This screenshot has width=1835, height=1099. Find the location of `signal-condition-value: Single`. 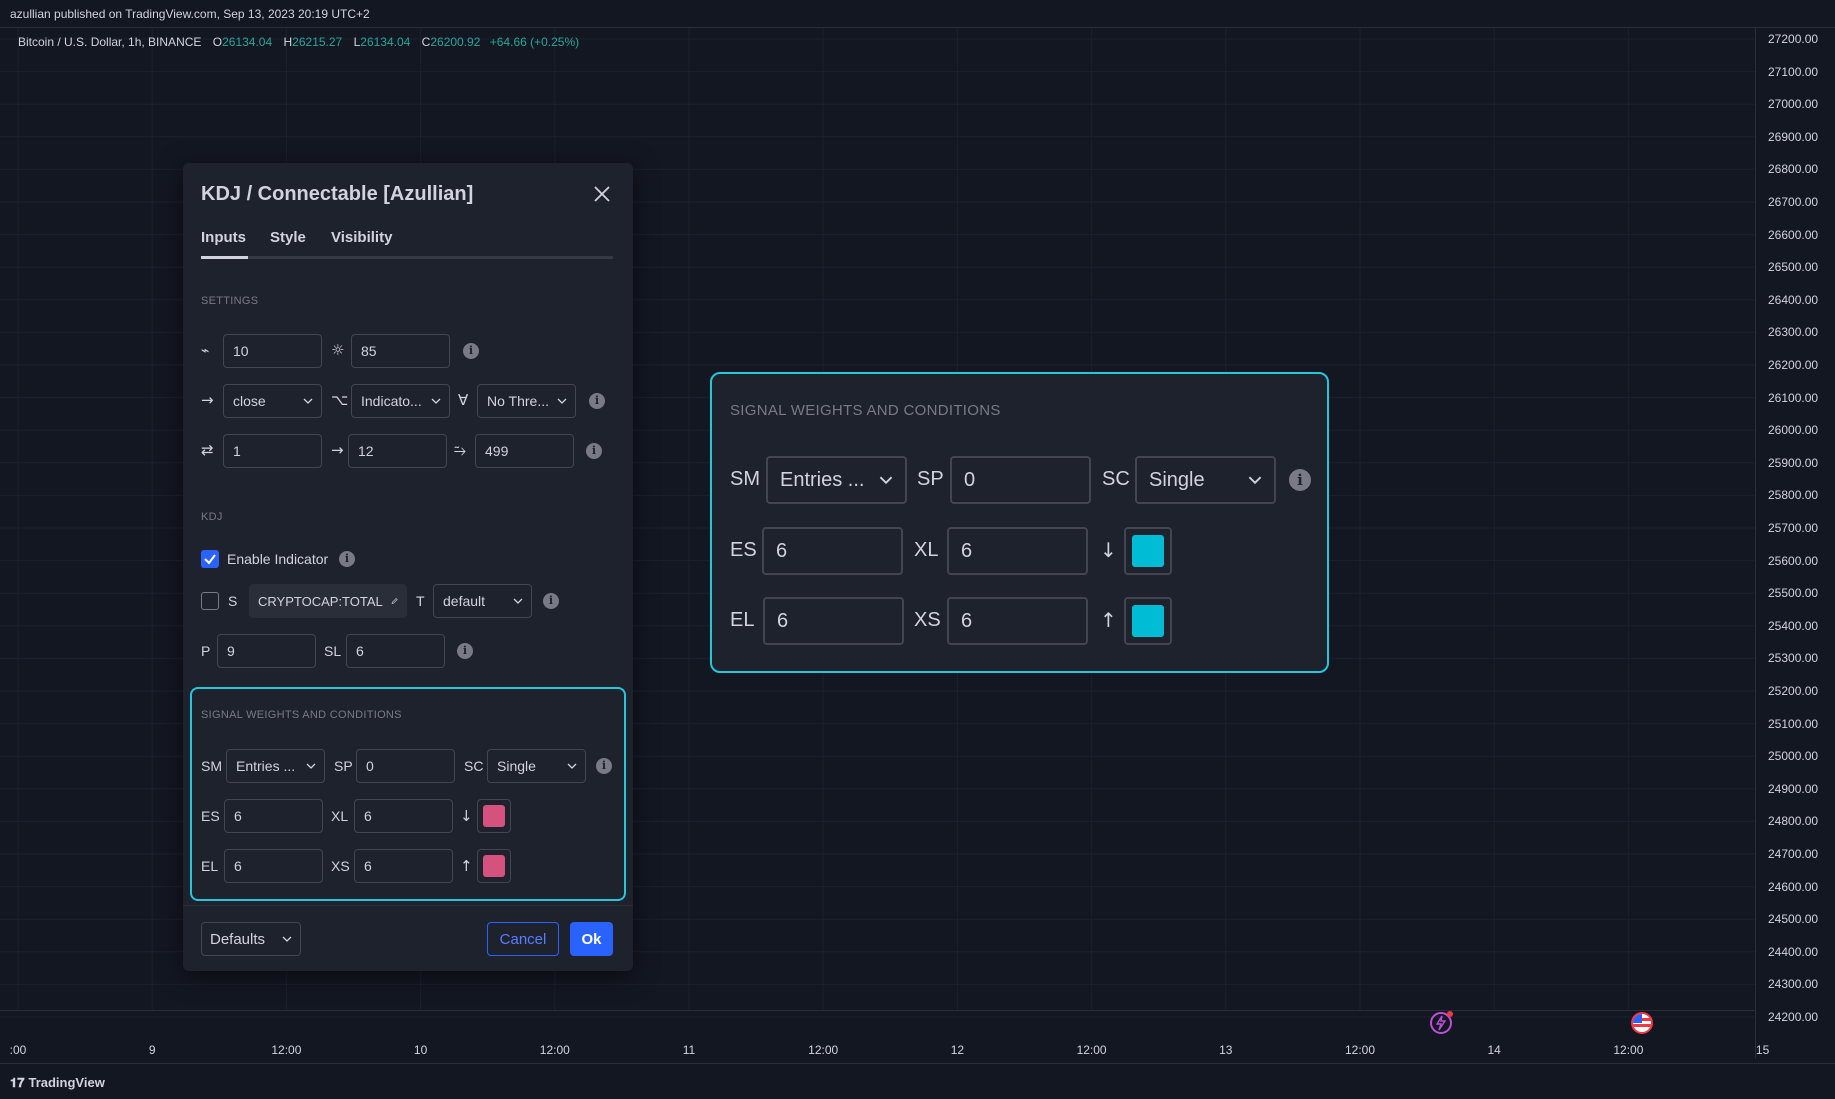

signal-condition-value: Single is located at coordinates (516, 766).